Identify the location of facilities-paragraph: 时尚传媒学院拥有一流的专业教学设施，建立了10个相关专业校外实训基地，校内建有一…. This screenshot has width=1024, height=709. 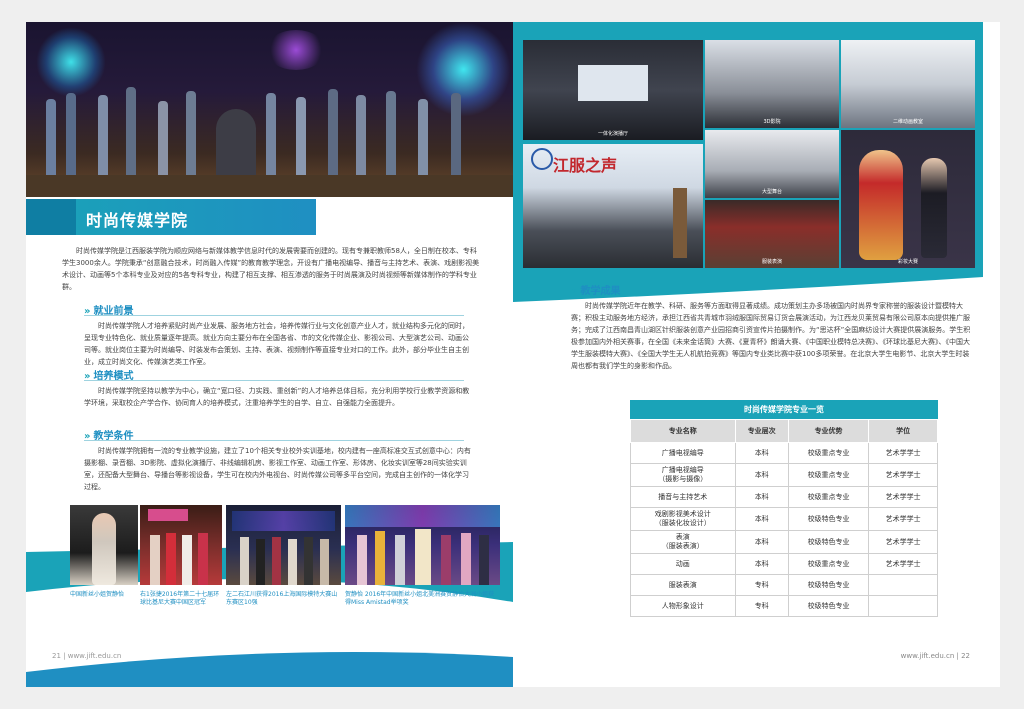
(277, 469).